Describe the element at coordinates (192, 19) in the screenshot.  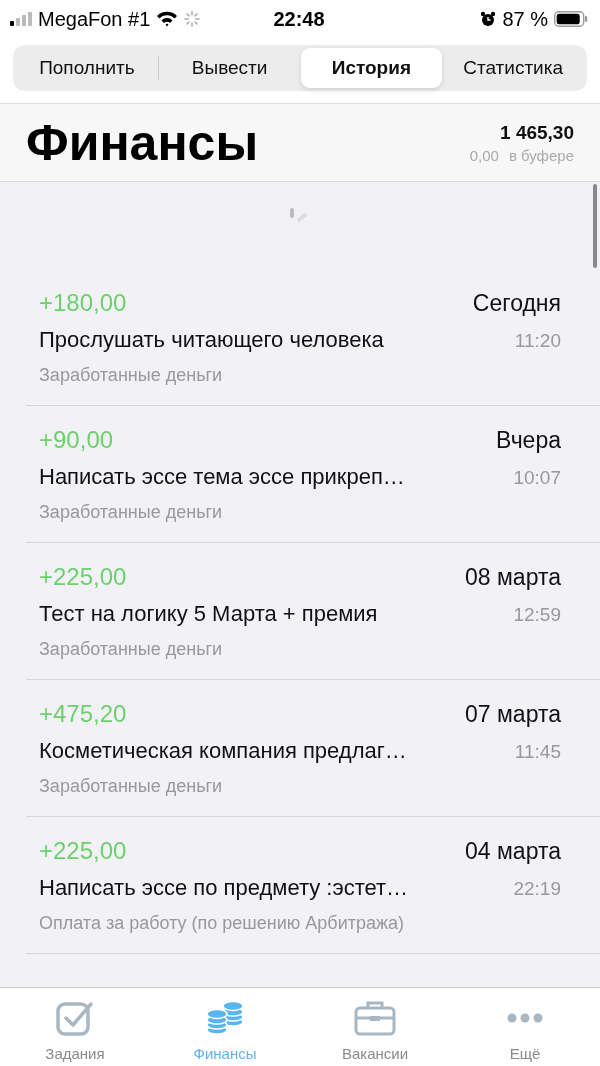
I see `activity-spinner-icon` at that location.